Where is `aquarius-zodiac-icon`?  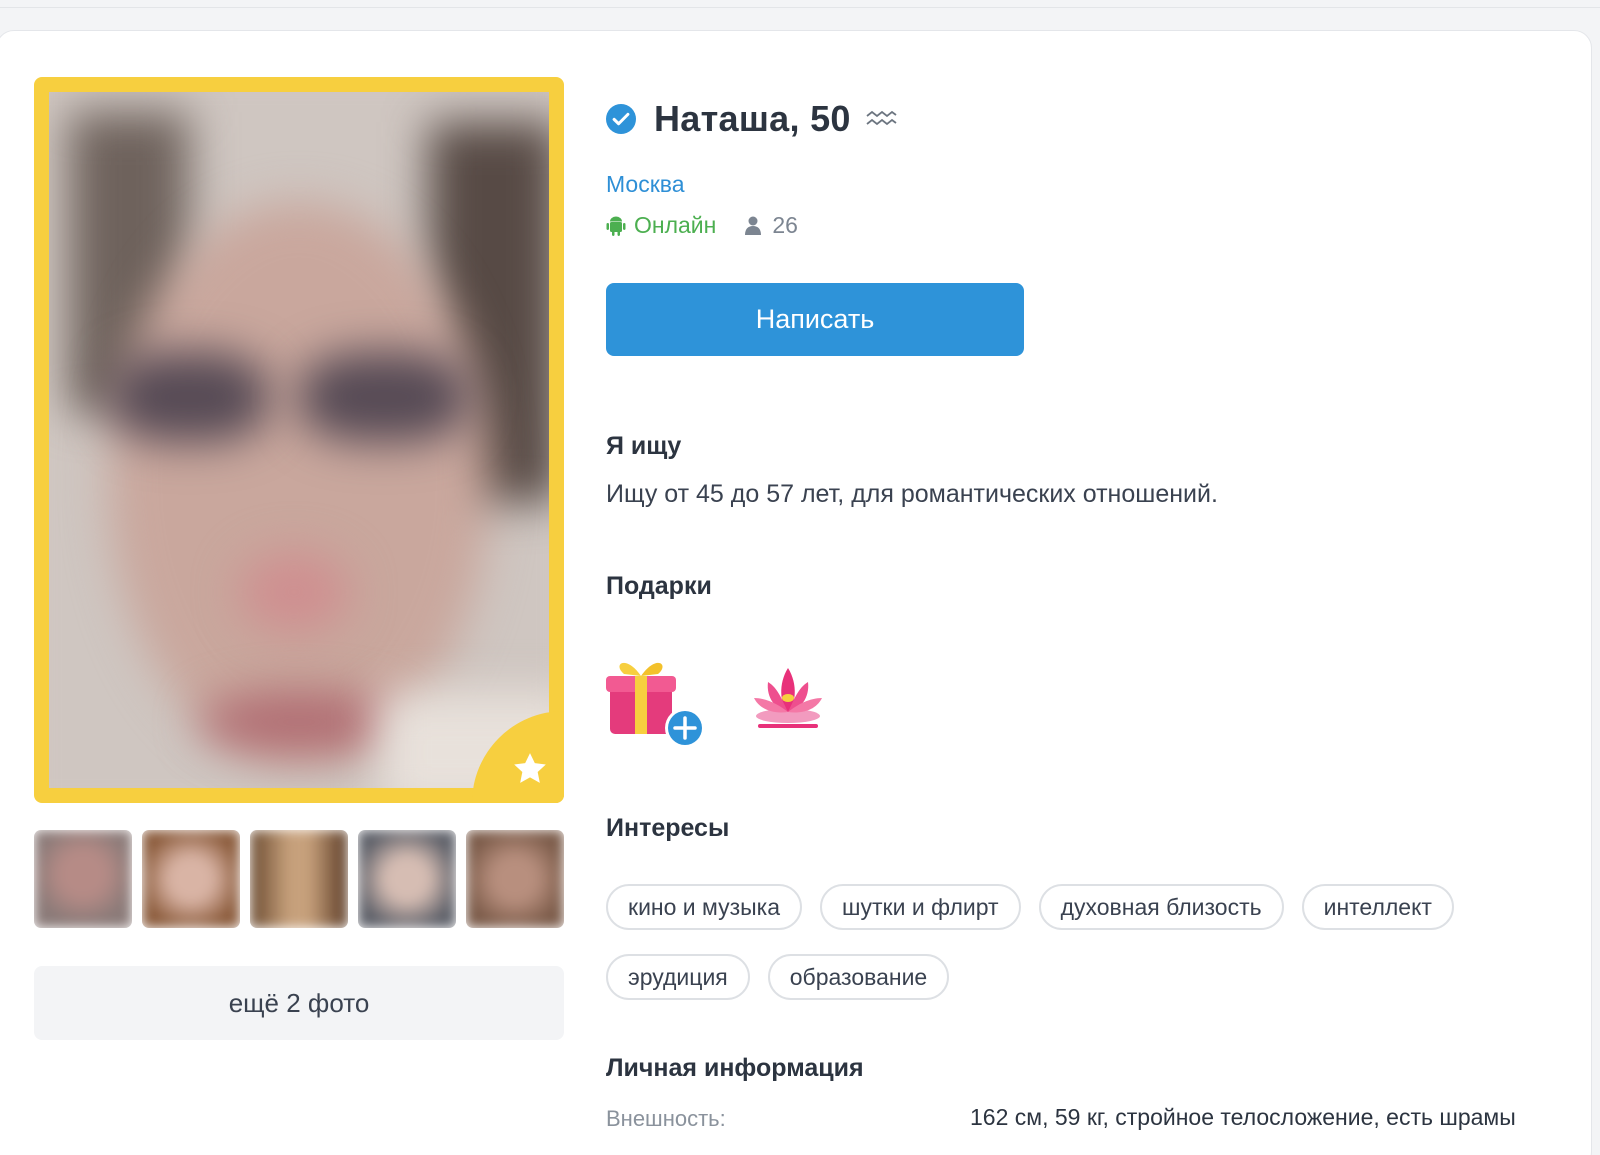 aquarius-zodiac-icon is located at coordinates (881, 119).